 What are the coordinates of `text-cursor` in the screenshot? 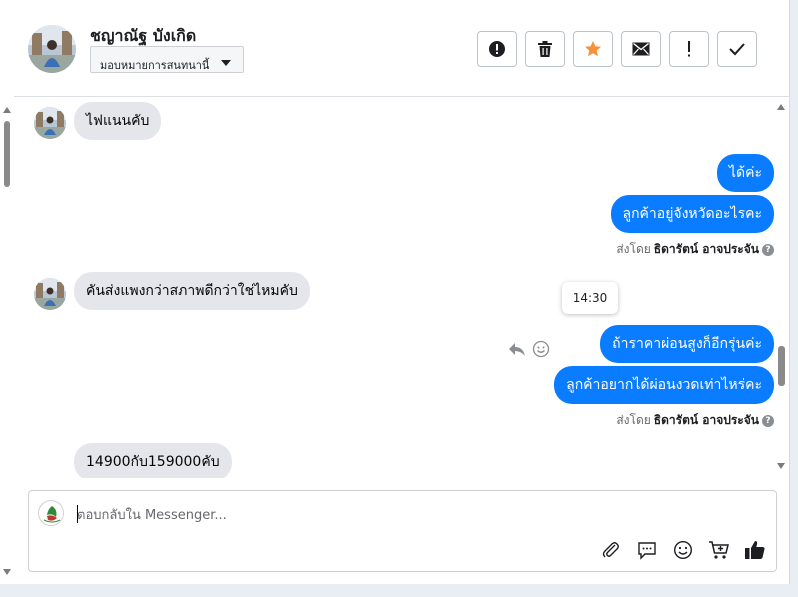 It's located at (77, 514).